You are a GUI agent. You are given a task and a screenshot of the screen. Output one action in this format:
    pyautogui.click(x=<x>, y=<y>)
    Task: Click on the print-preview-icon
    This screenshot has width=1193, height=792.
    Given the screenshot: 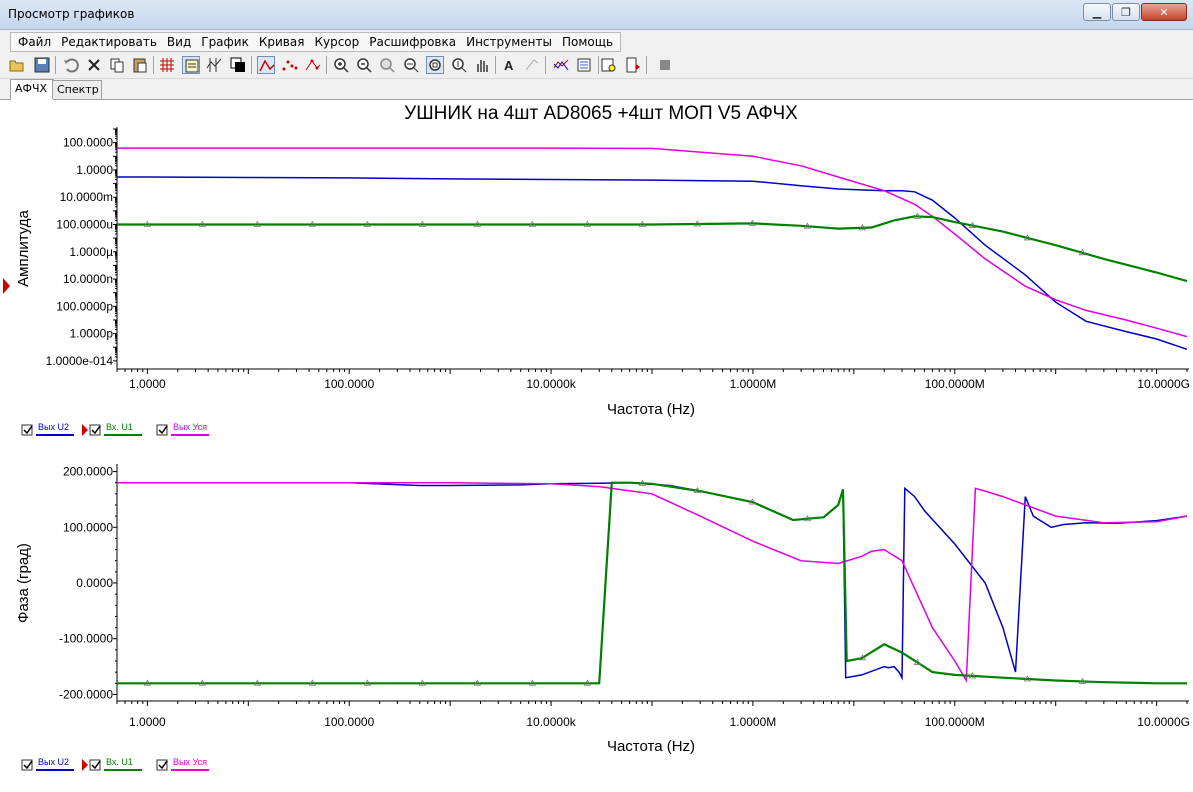 What is the action you would take?
    pyautogui.click(x=608, y=65)
    